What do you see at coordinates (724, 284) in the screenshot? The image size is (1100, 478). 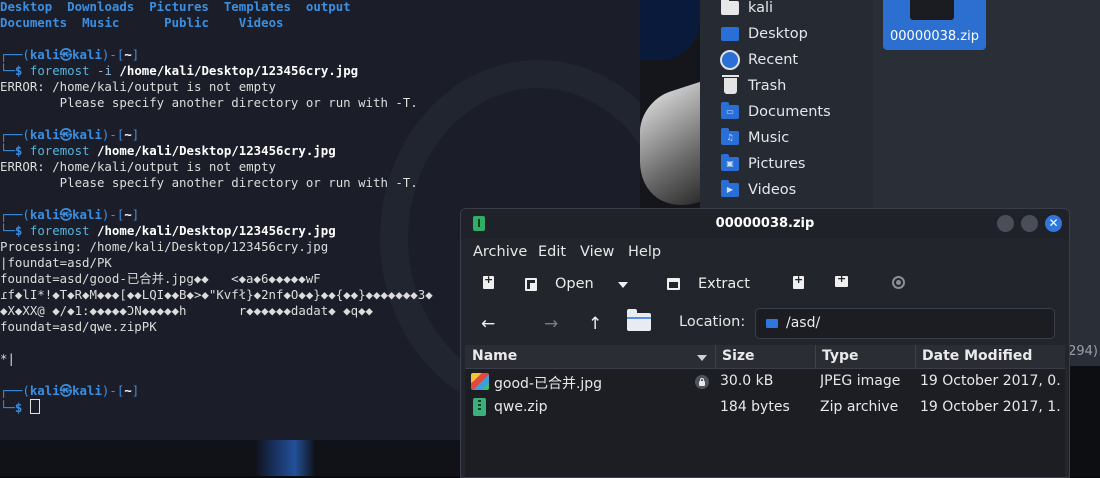 I see `extract-label: Extract` at bounding box center [724, 284].